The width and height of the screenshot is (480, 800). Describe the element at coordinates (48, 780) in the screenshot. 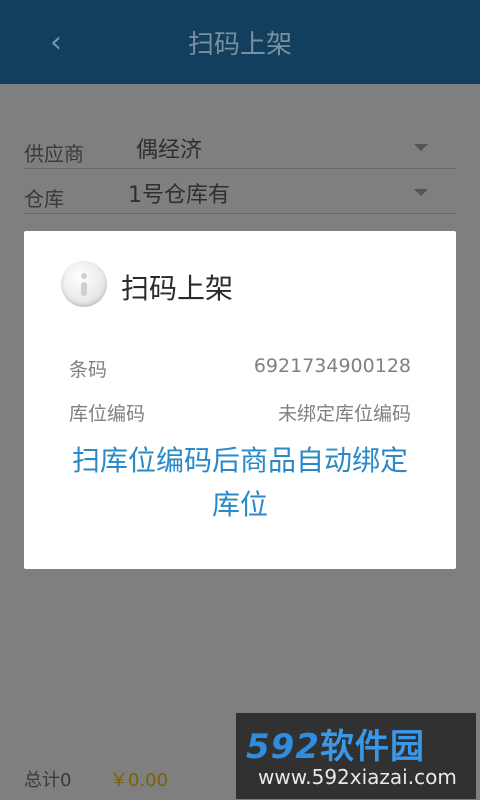

I see `total-count: 总计0` at that location.